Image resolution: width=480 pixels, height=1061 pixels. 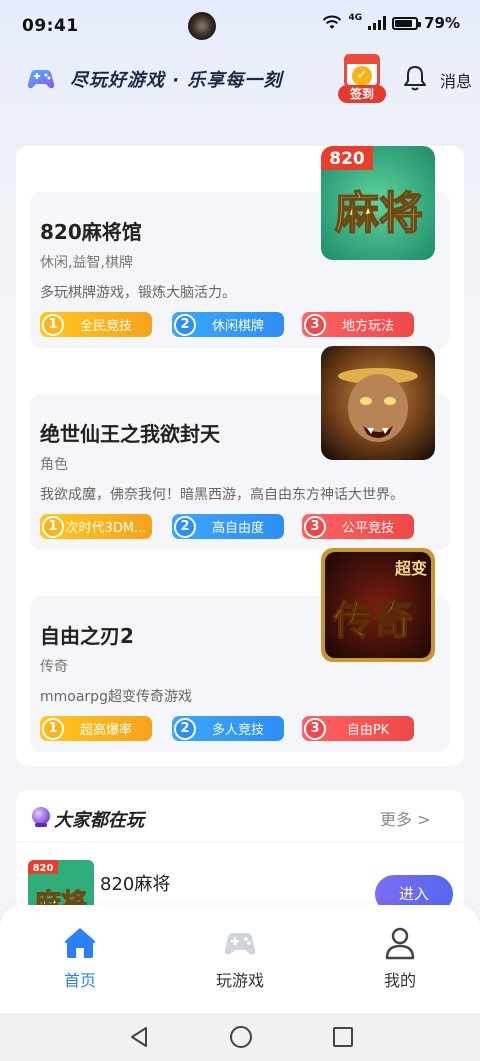 I want to click on tag-pill-3: 3 自由PK, so click(x=358, y=728).